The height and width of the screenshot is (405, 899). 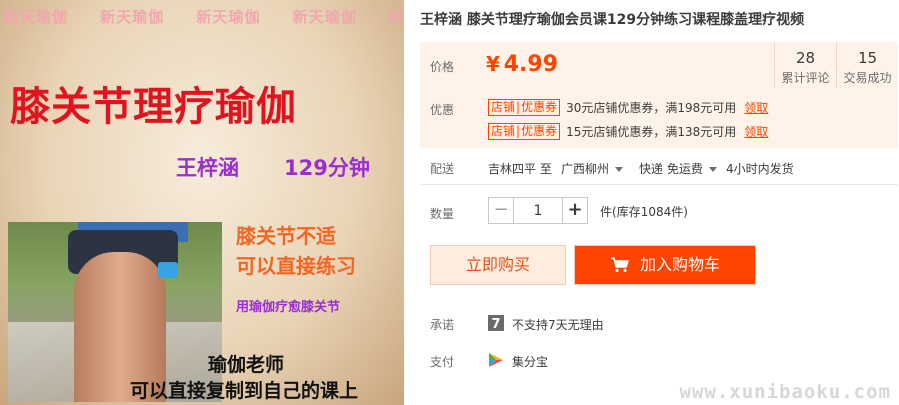 I want to click on stat-deals-label: 交易成功, so click(x=867, y=78).